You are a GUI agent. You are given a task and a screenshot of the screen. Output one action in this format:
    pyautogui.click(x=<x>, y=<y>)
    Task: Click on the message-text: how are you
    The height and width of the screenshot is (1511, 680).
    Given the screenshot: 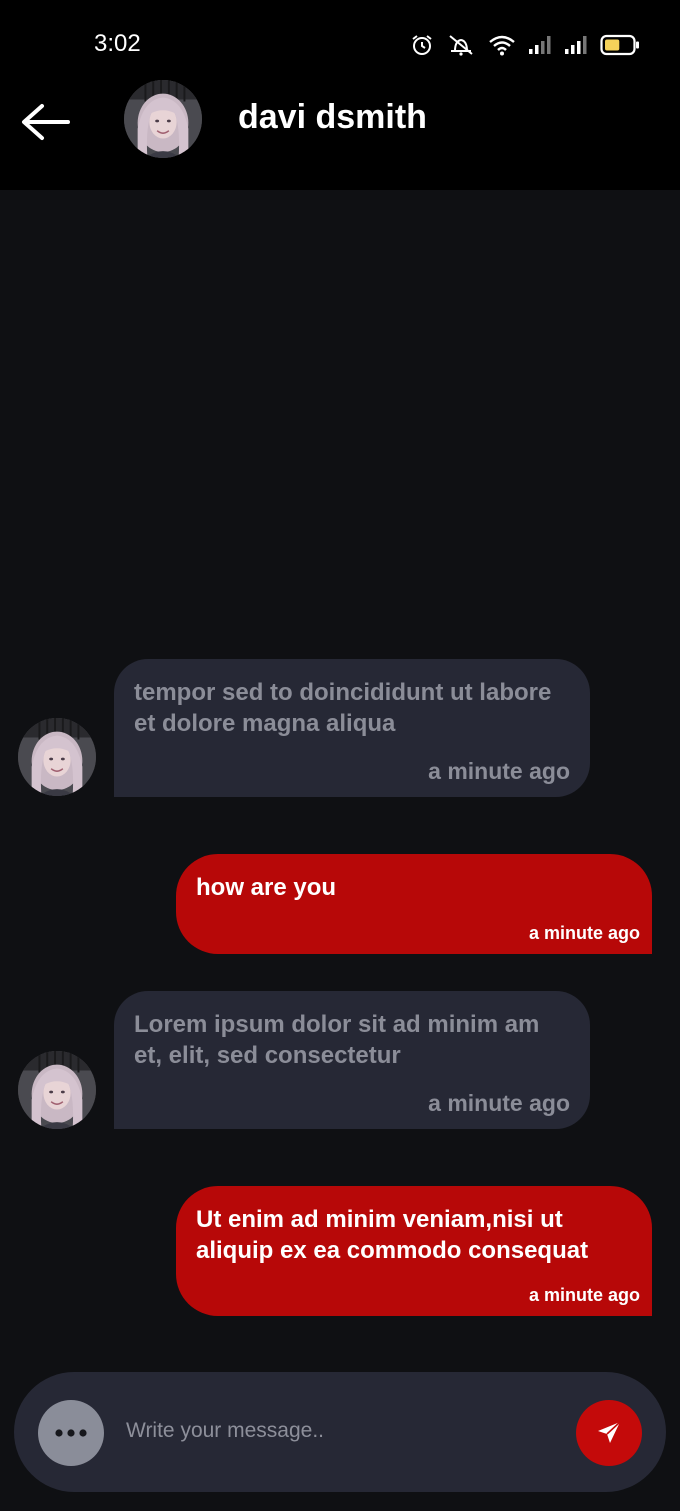 What is the action you would take?
    pyautogui.click(x=266, y=887)
    